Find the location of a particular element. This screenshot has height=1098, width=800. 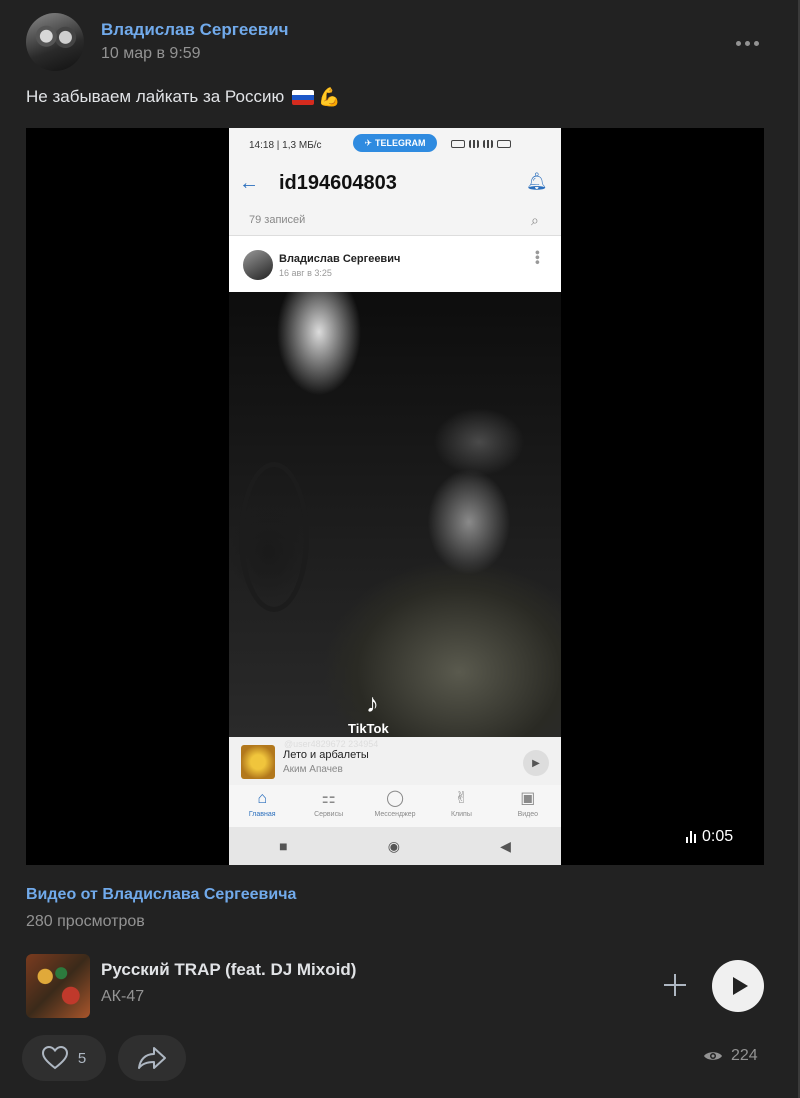

home-button-icon: ◉ is located at coordinates (393, 845).